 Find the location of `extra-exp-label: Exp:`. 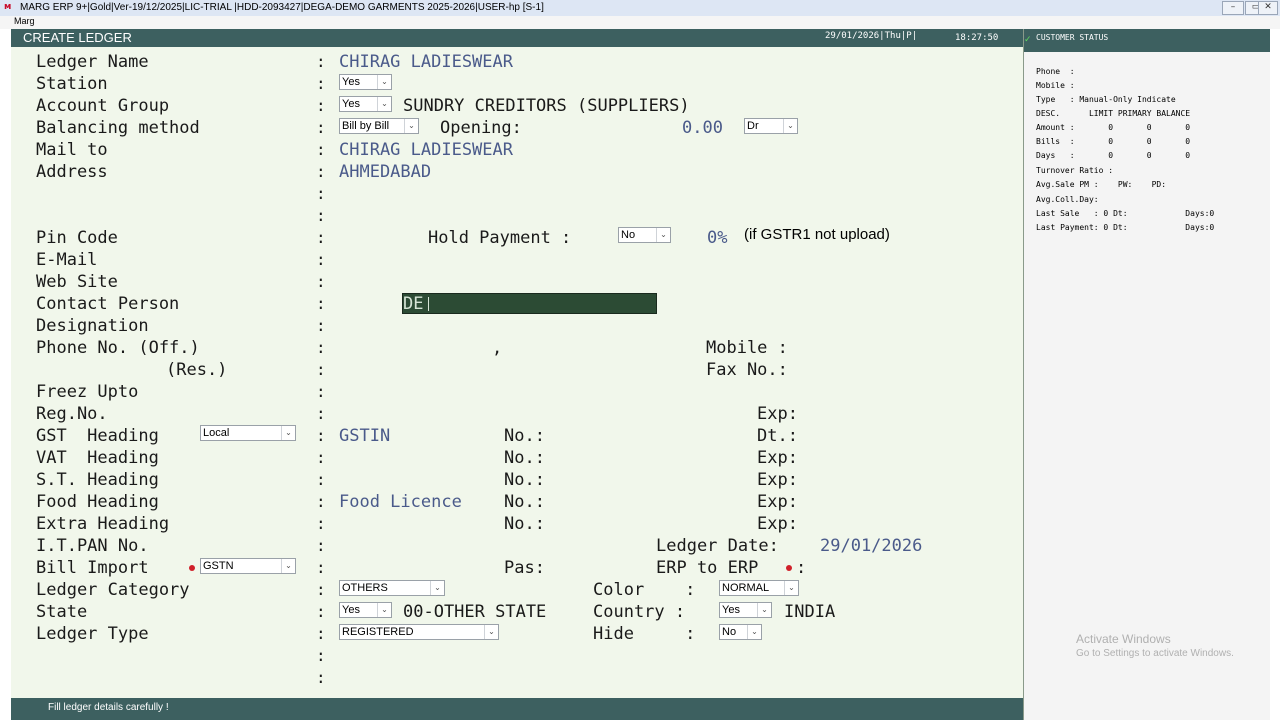

extra-exp-label: Exp: is located at coordinates (777, 524).